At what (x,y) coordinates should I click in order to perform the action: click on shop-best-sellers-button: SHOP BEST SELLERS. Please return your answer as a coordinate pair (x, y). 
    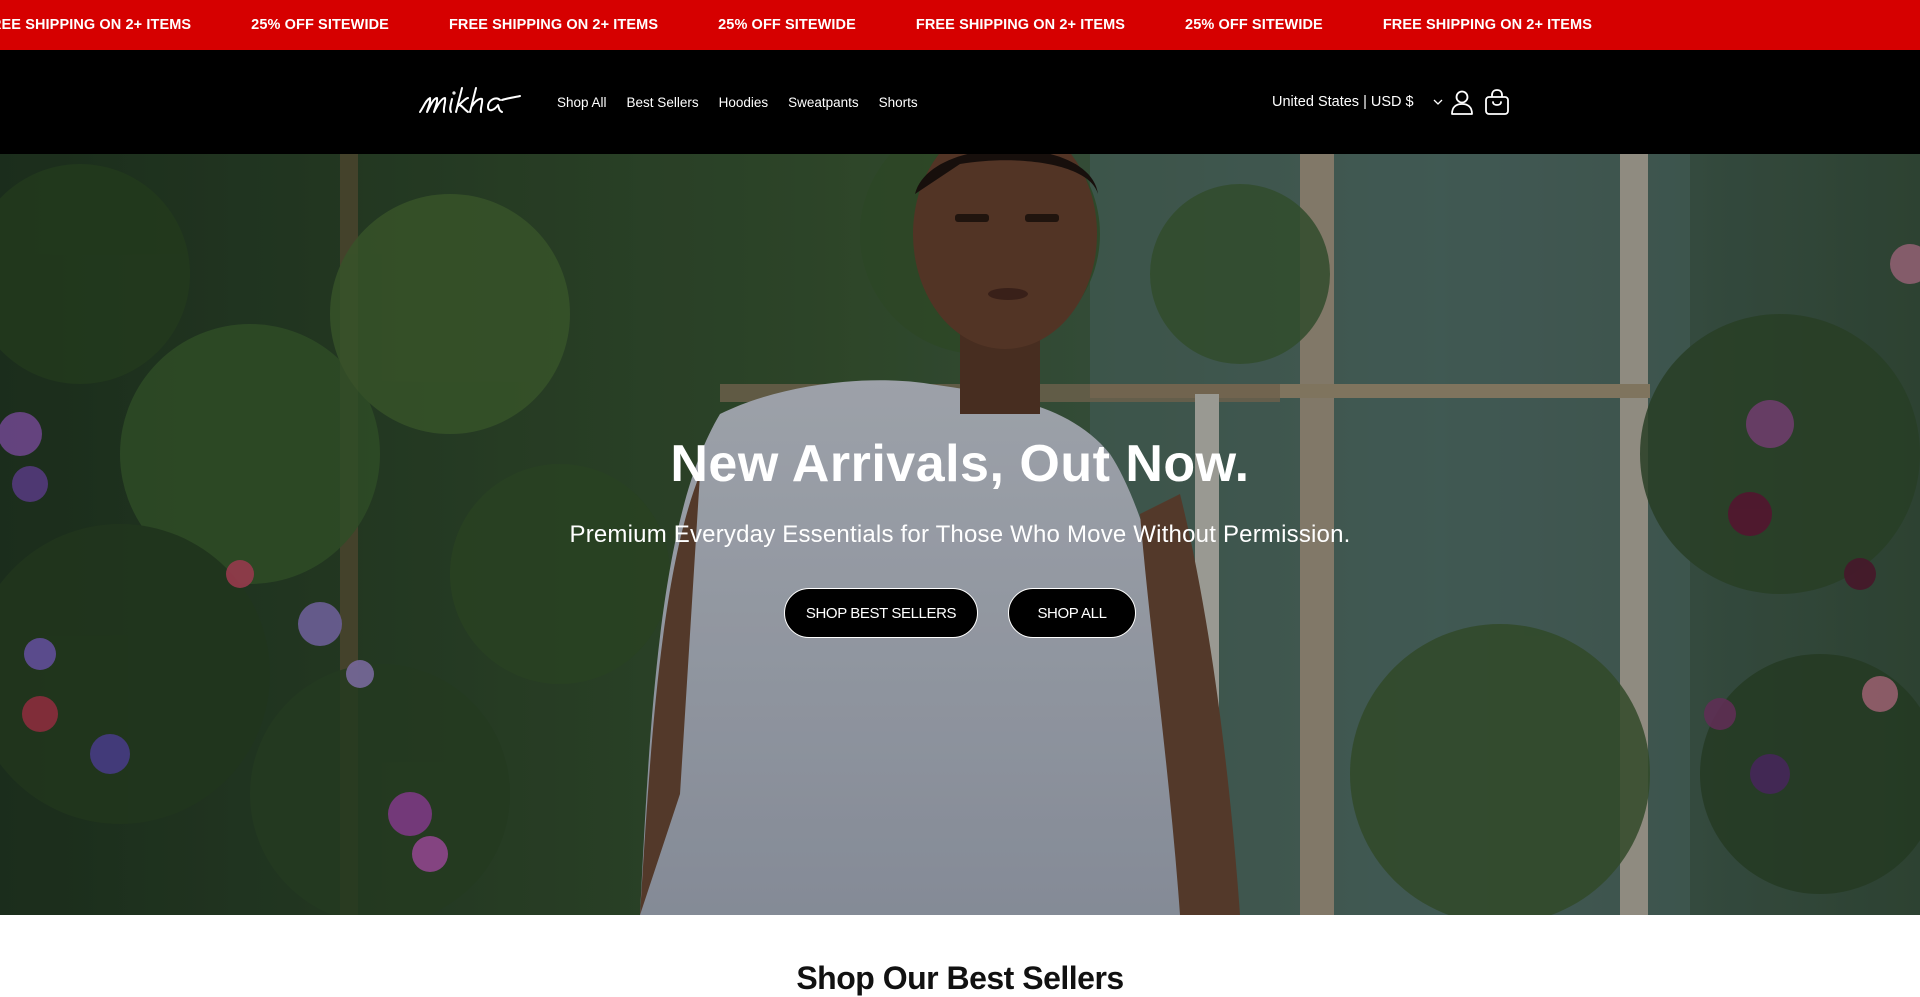
    Looking at the image, I should click on (881, 613).